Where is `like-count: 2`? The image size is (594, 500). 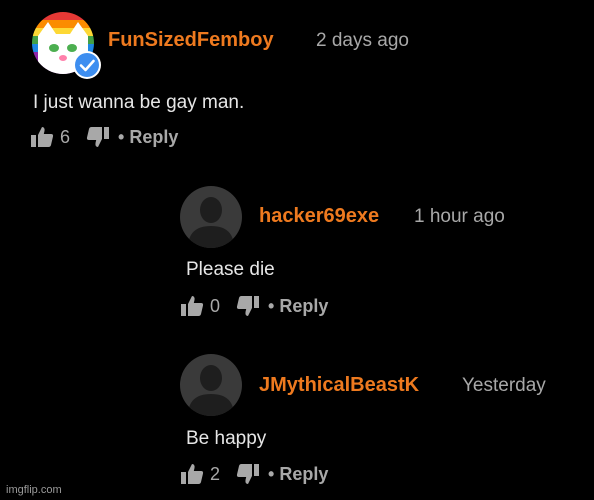 like-count: 2 is located at coordinates (215, 473).